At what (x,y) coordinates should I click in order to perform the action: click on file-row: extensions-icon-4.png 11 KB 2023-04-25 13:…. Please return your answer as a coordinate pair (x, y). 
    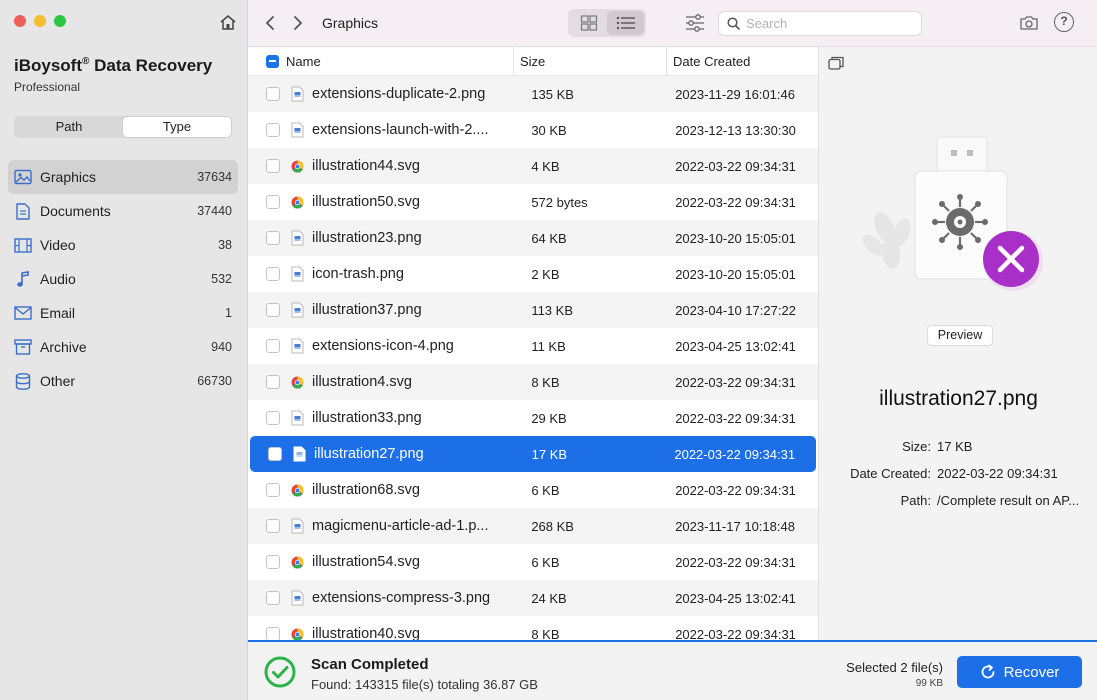
    Looking at the image, I should click on (533, 346).